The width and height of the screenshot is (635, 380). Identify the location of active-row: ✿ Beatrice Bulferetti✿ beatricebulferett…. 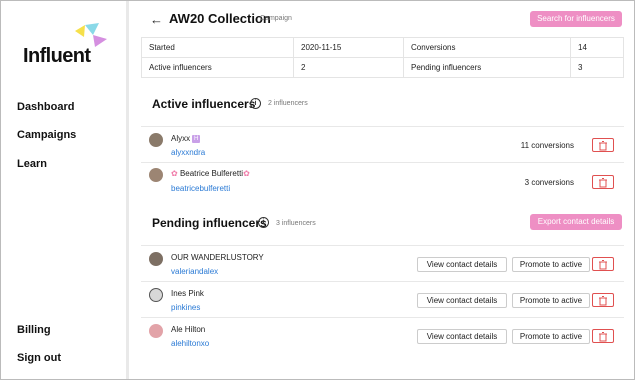
(382, 180).